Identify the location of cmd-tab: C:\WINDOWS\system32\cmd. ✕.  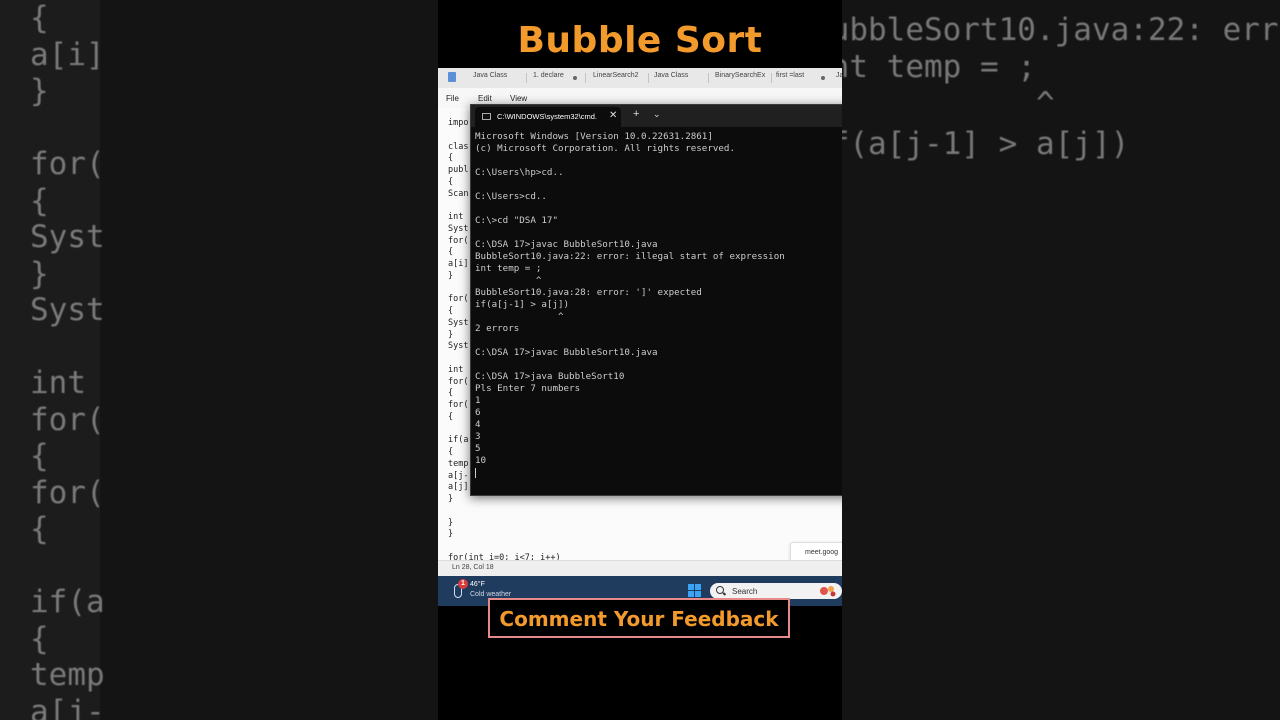
(548, 117).